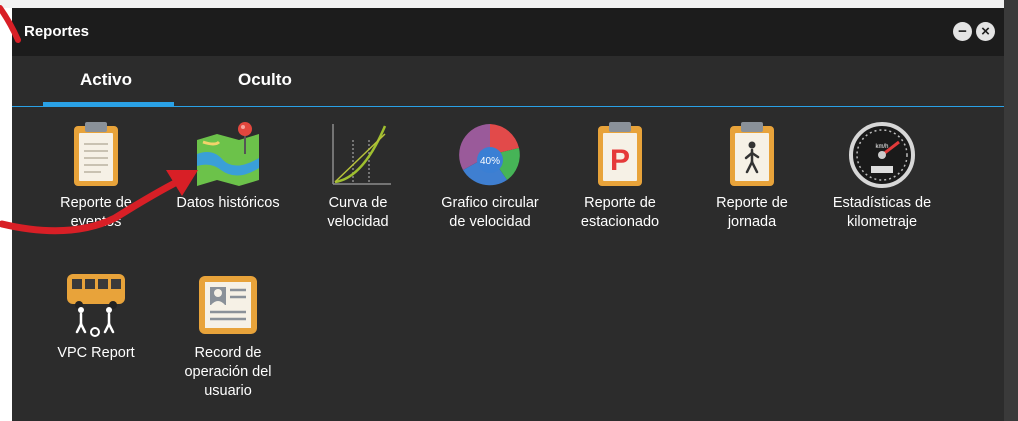  I want to click on report-item-eventos: Reporte de eventos, so click(96, 176).